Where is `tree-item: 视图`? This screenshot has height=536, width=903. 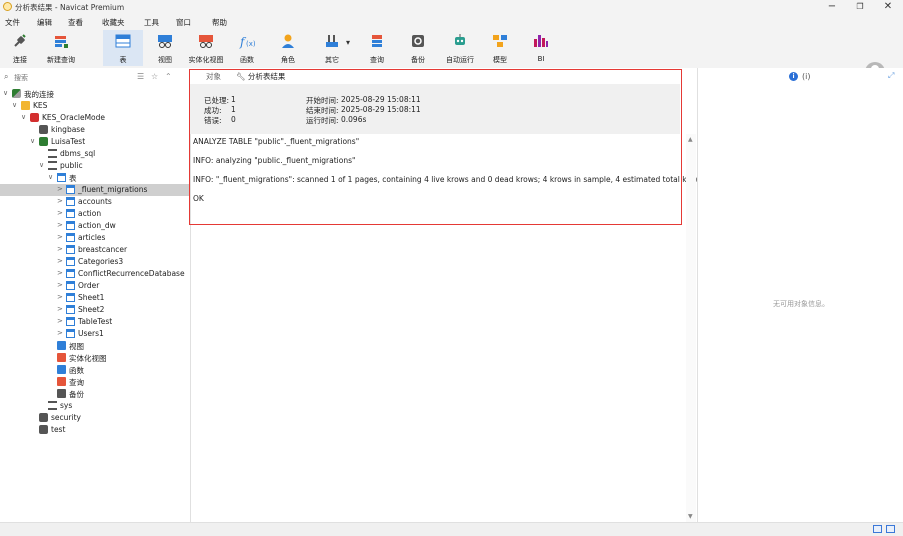
tree-item: 视图 is located at coordinates (95, 346).